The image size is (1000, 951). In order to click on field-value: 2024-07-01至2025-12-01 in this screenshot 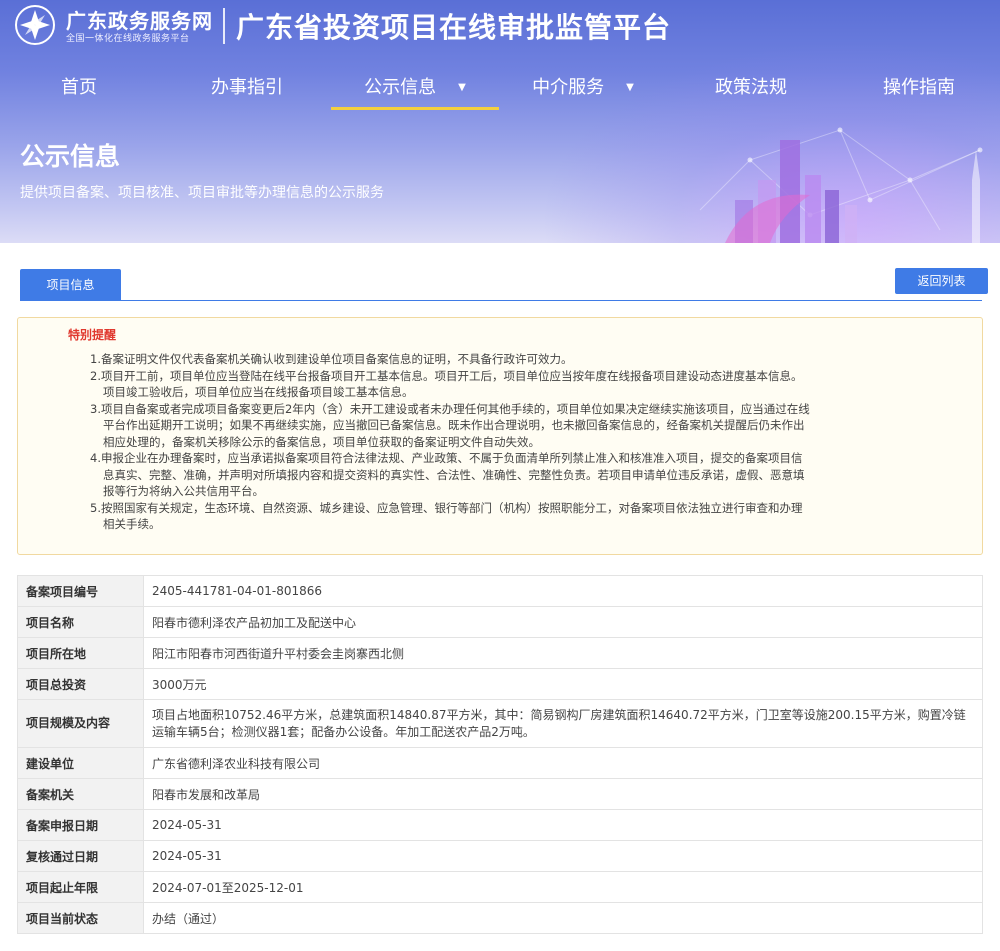, I will do `click(563, 887)`.